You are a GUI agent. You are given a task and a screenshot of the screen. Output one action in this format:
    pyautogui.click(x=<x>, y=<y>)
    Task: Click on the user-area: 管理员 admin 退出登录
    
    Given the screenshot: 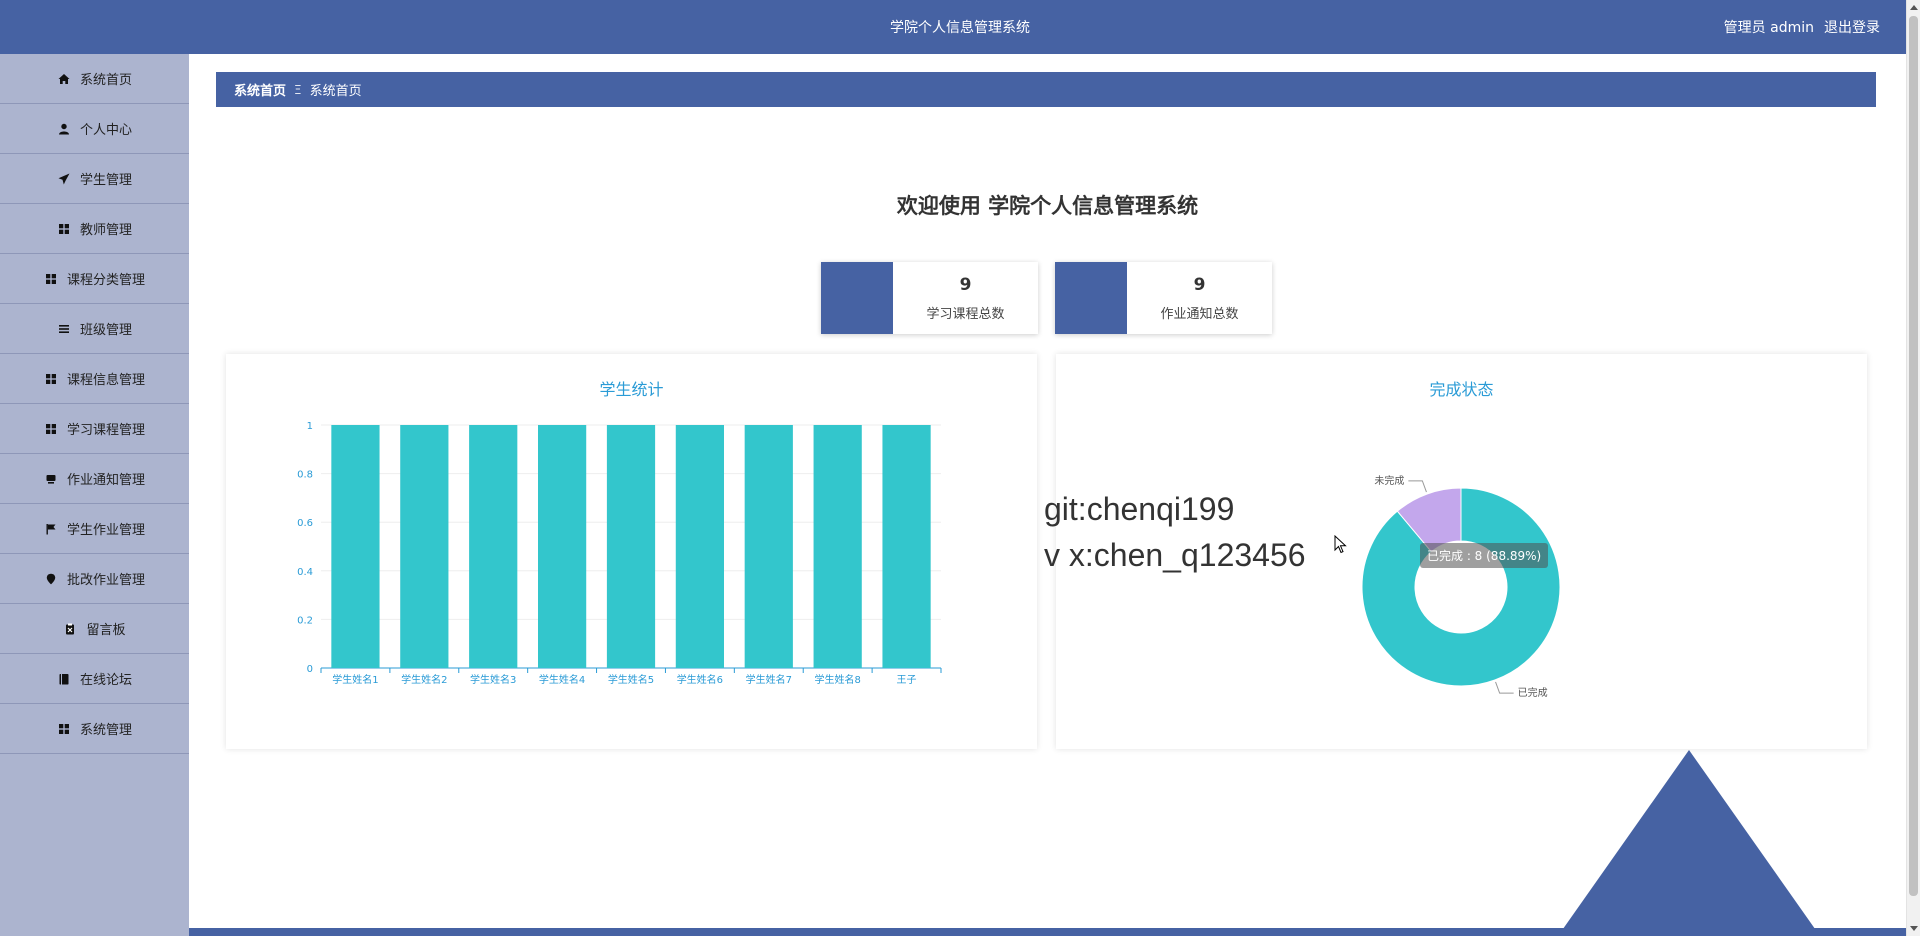 What is the action you would take?
    pyautogui.click(x=1802, y=27)
    